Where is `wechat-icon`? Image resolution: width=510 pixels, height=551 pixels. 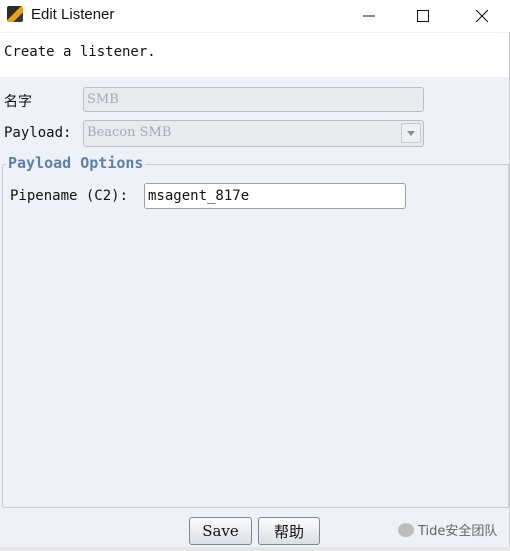 wechat-icon is located at coordinates (406, 529).